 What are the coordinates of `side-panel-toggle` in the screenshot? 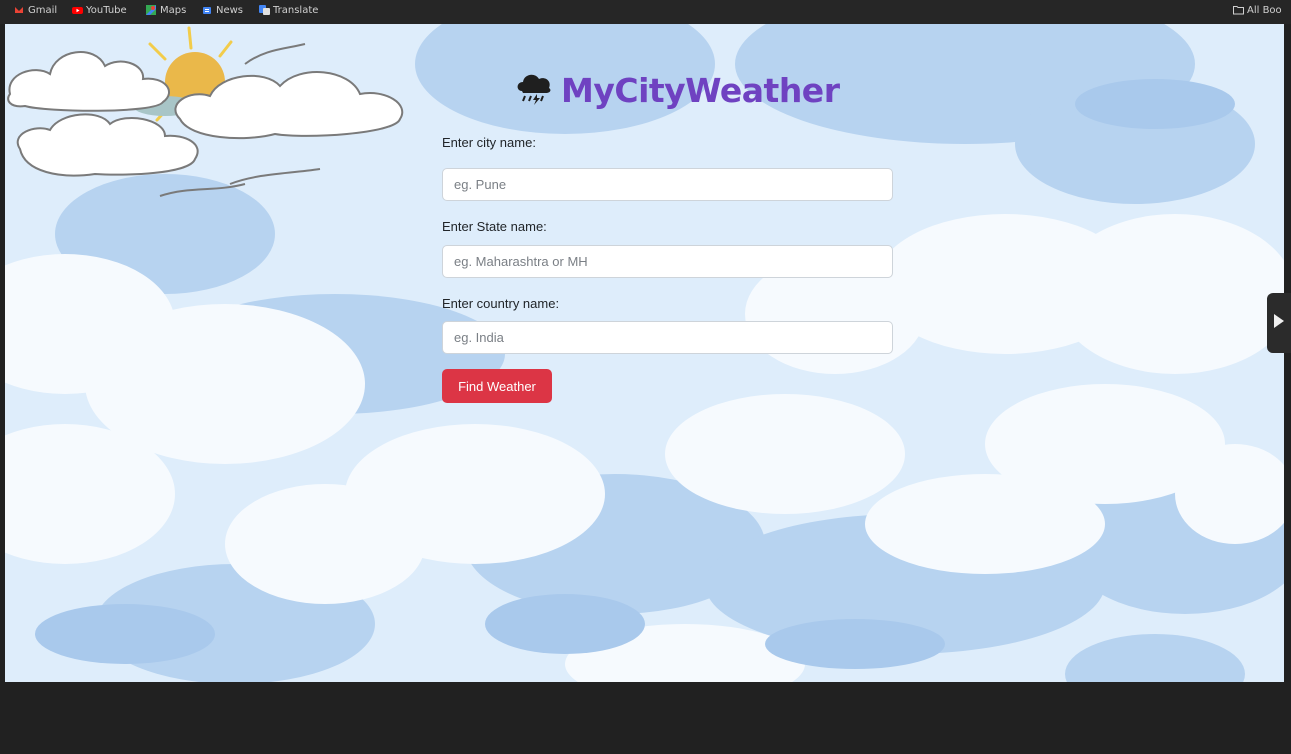 It's located at (1279, 323).